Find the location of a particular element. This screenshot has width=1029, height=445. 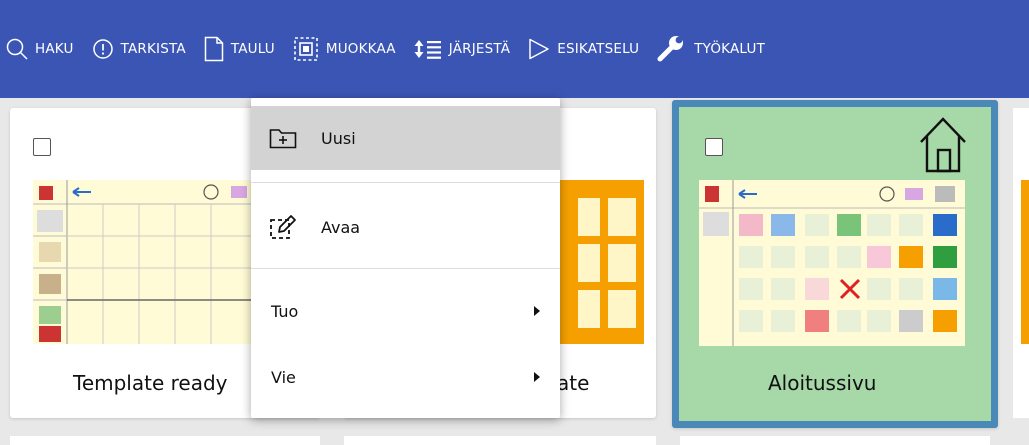

board-thumbnail-home is located at coordinates (832, 263).